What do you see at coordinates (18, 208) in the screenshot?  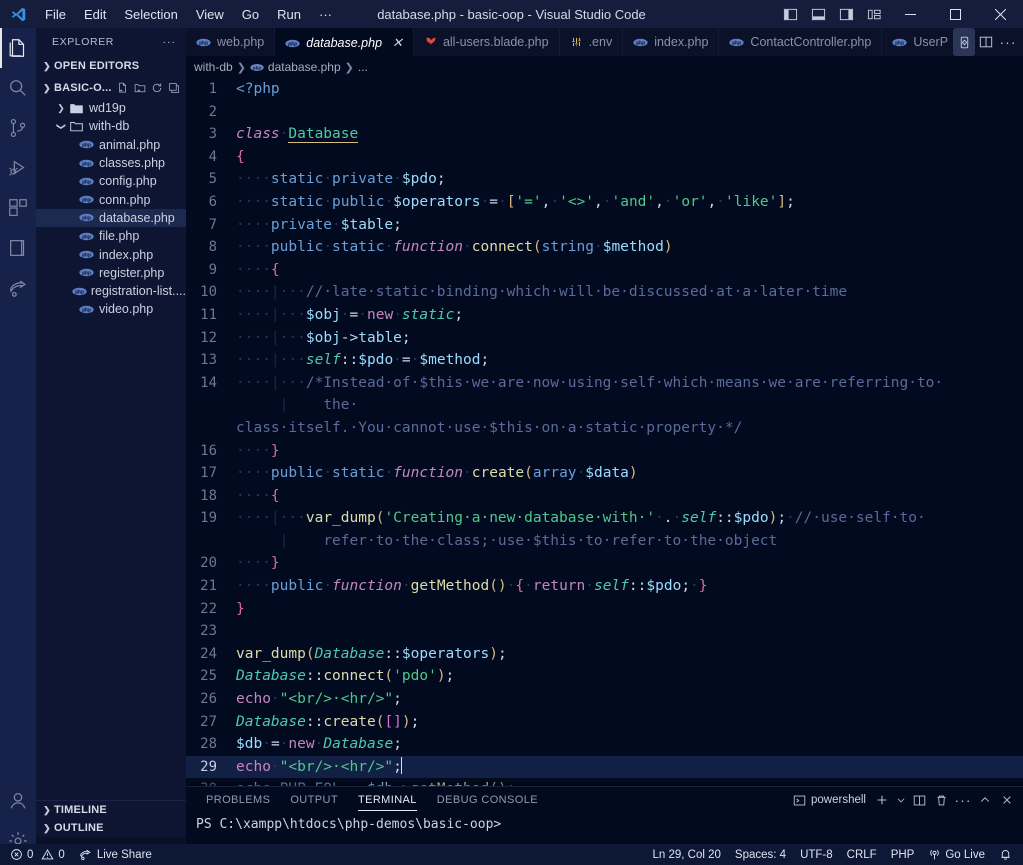 I see `activitybar-extensions-icon` at bounding box center [18, 208].